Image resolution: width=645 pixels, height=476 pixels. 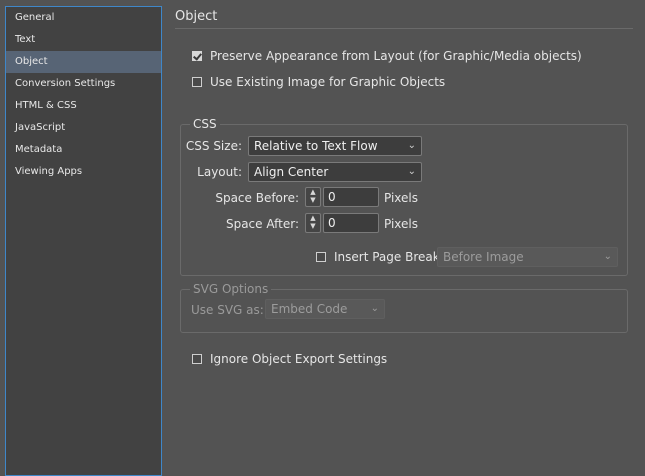 I want to click on ignore-export-label: Ignore Object Export Settings, so click(x=299, y=359).